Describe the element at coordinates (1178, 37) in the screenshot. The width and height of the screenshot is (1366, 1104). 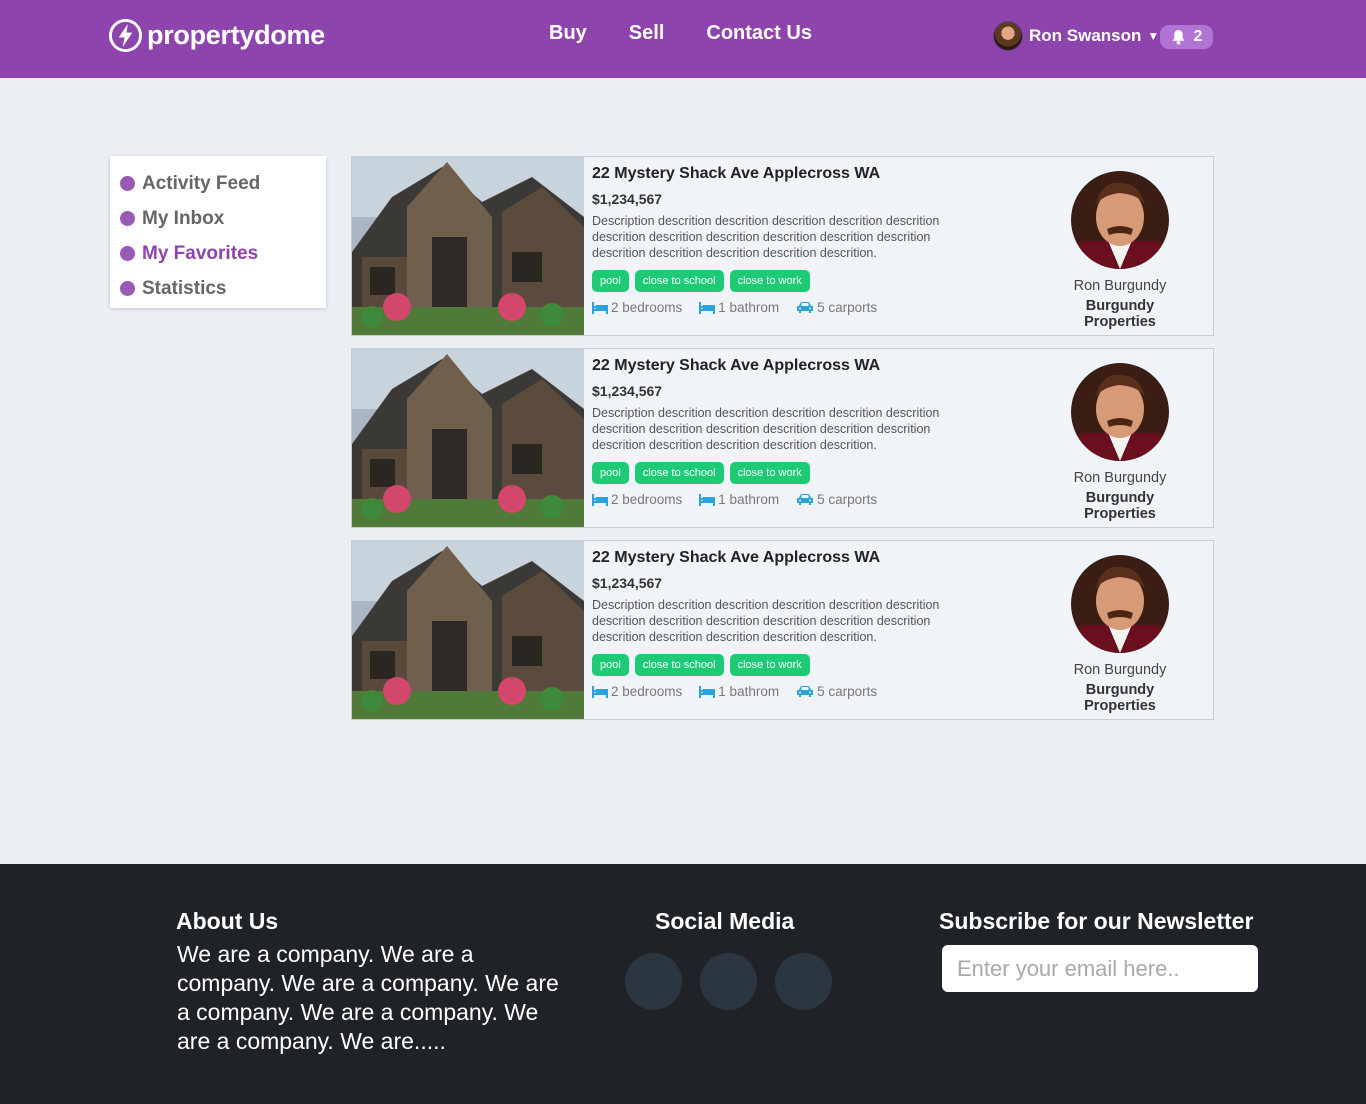
I see `bell-icon` at that location.